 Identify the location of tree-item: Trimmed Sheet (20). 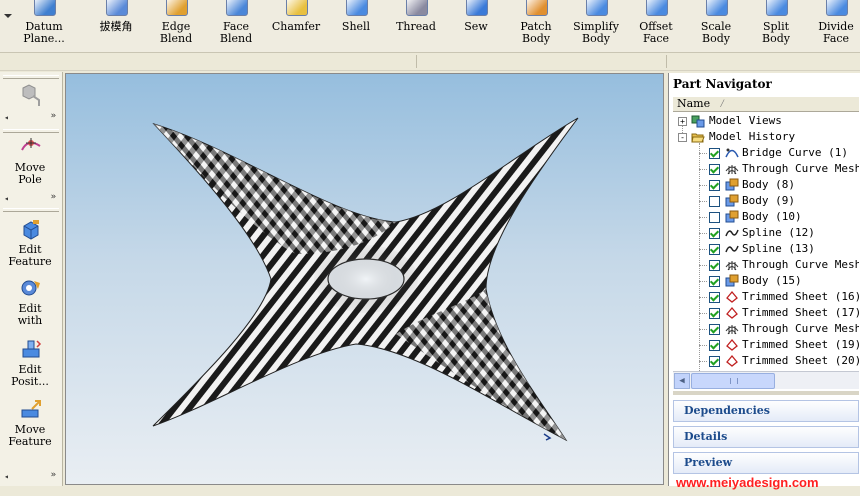
(766, 361).